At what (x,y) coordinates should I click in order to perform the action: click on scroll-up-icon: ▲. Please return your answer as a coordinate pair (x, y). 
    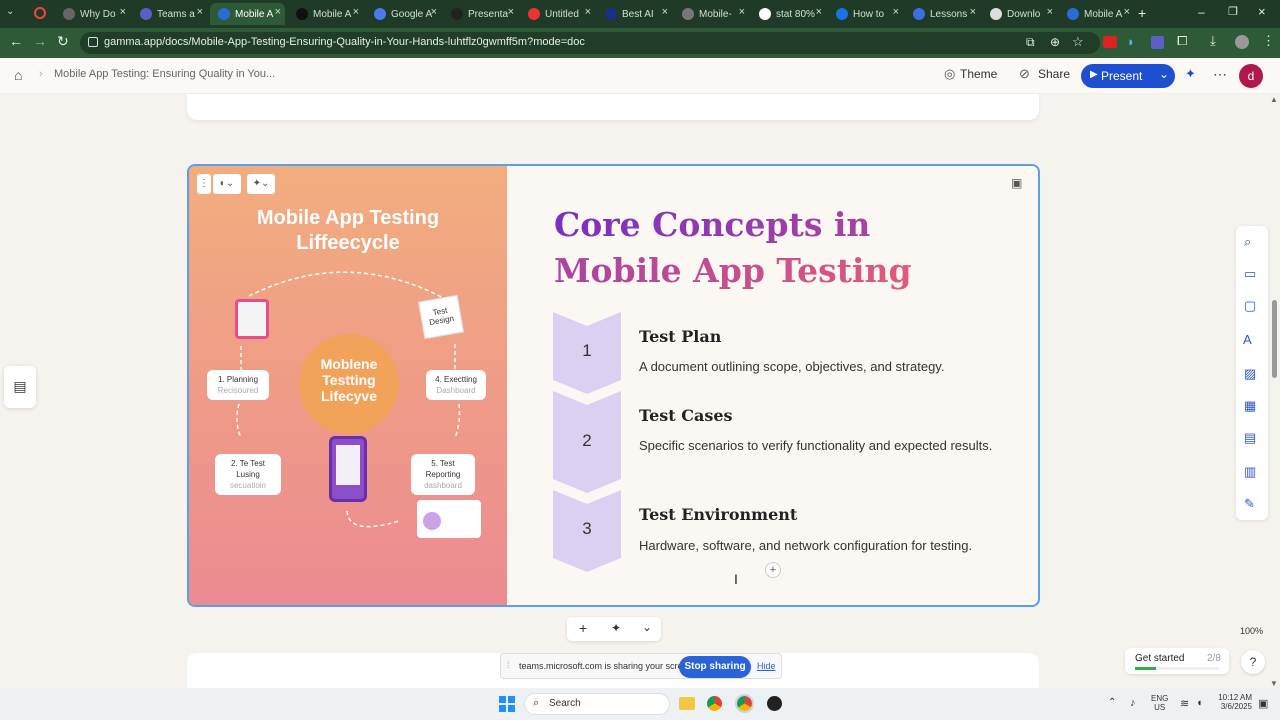
    Looking at the image, I should click on (1274, 99).